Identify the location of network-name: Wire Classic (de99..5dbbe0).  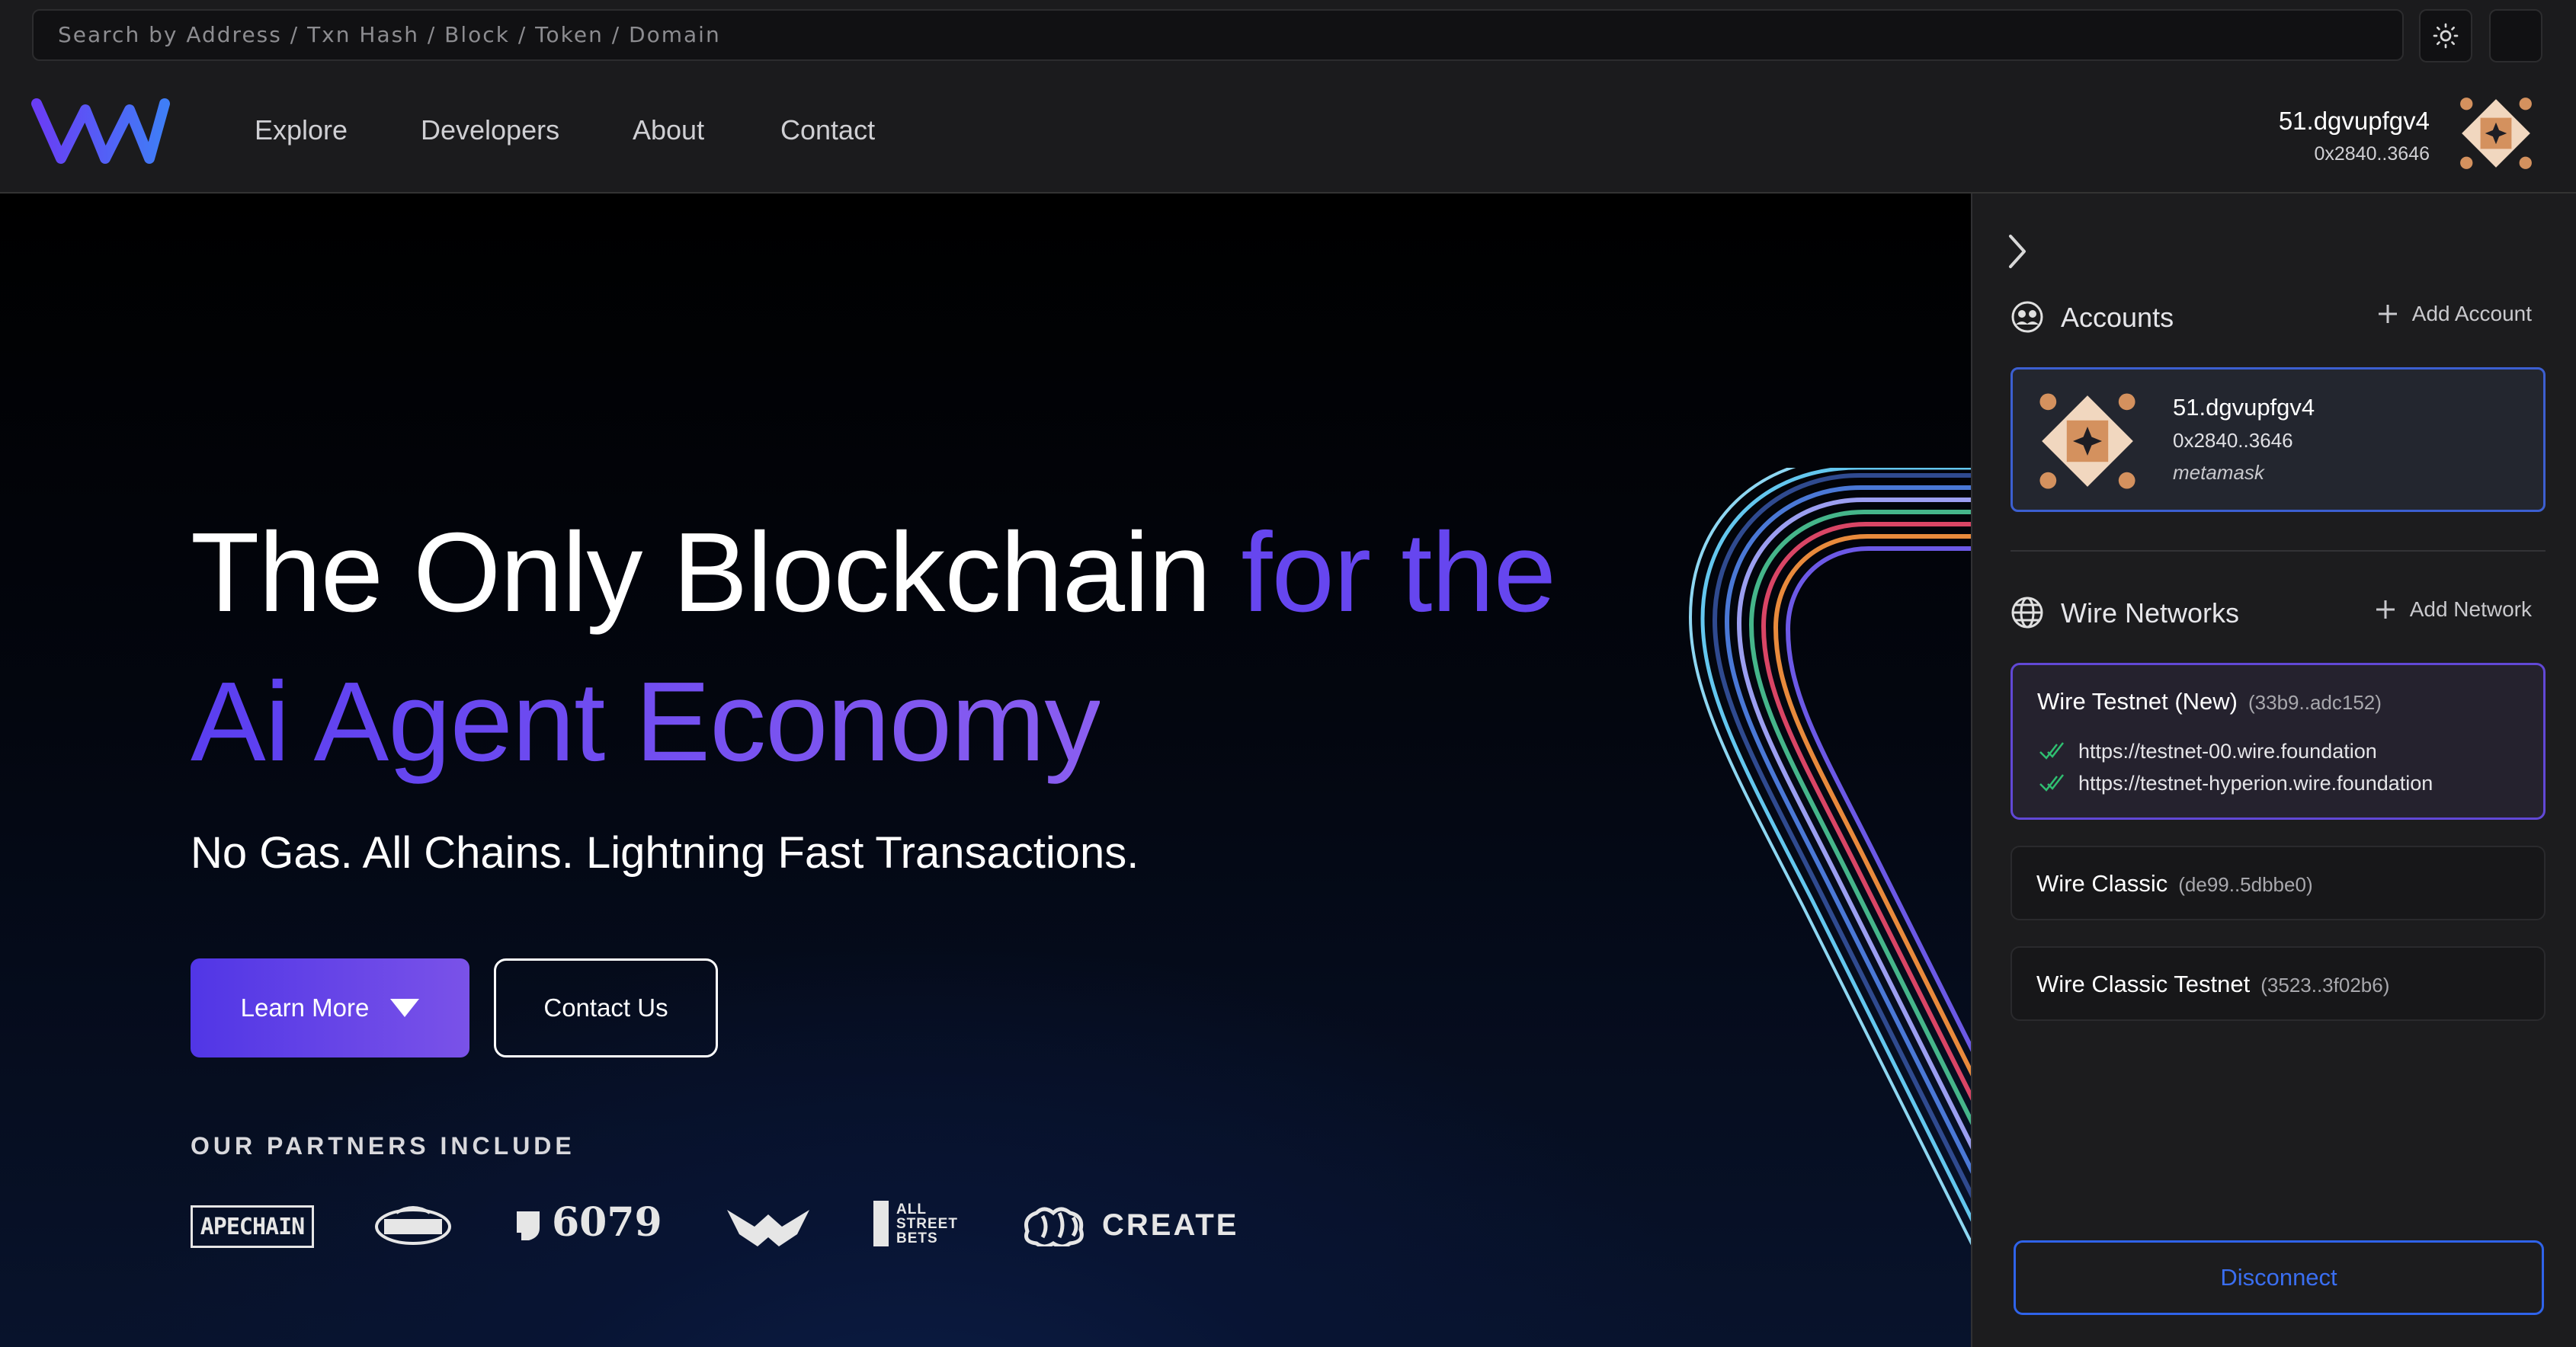
(2174, 883).